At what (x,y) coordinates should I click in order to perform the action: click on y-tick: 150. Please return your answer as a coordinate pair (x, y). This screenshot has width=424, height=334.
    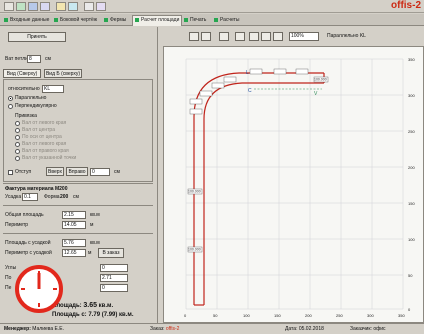
    Looking at the image, I should click on (411, 203).